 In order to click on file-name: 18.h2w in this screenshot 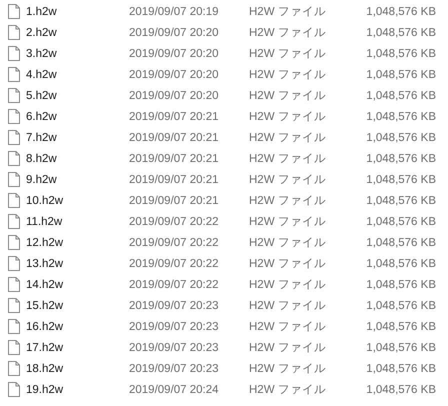, I will do `click(45, 368)`.